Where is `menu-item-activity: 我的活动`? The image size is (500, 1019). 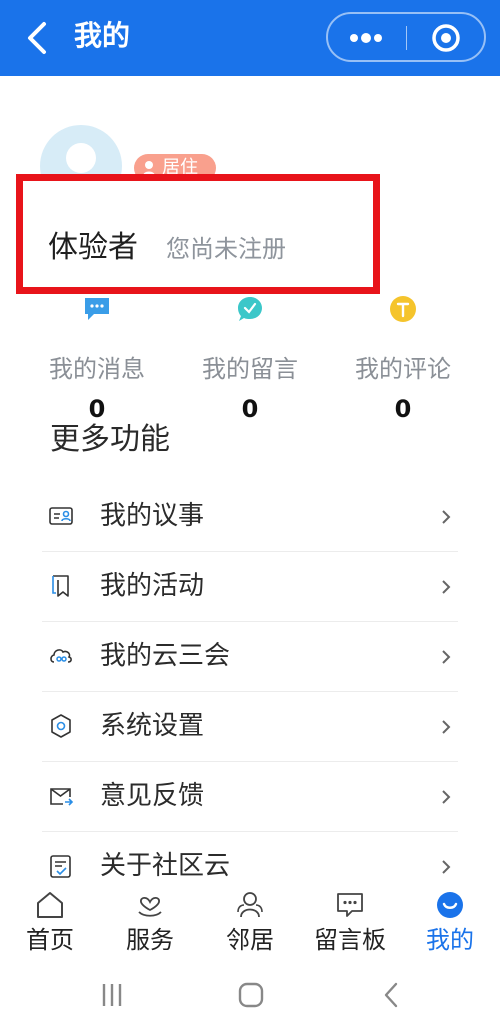 menu-item-activity: 我的活动 is located at coordinates (250, 587).